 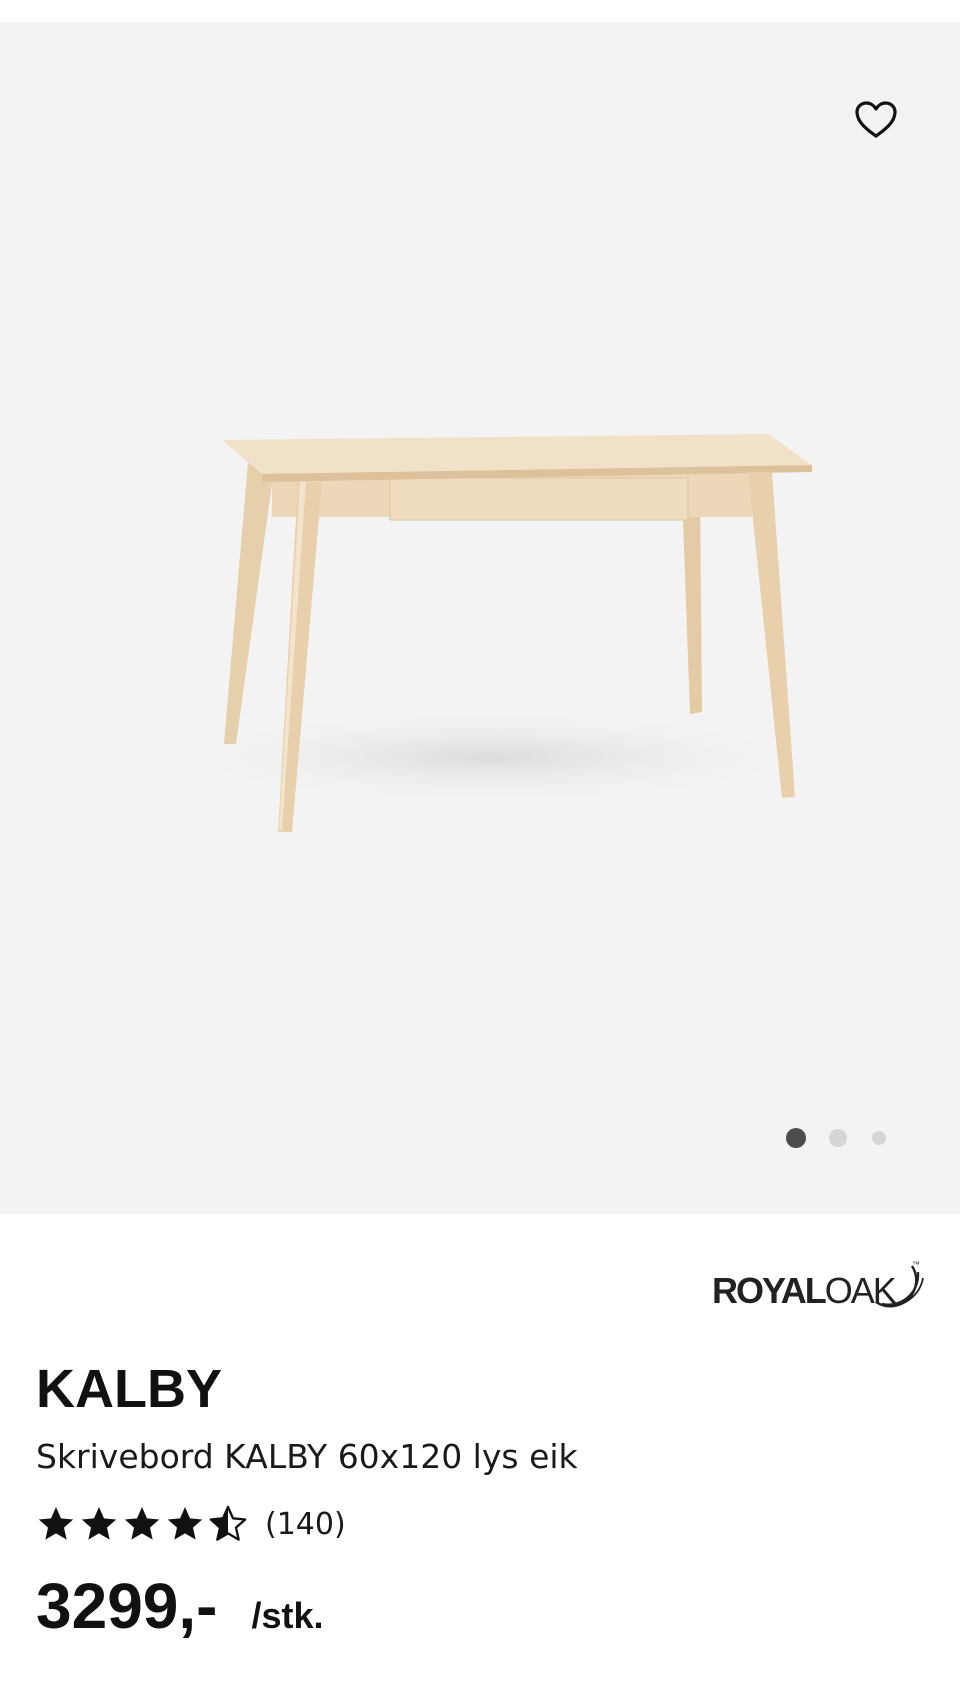 What do you see at coordinates (305, 1524) in the screenshot?
I see `review-count: (140)` at bounding box center [305, 1524].